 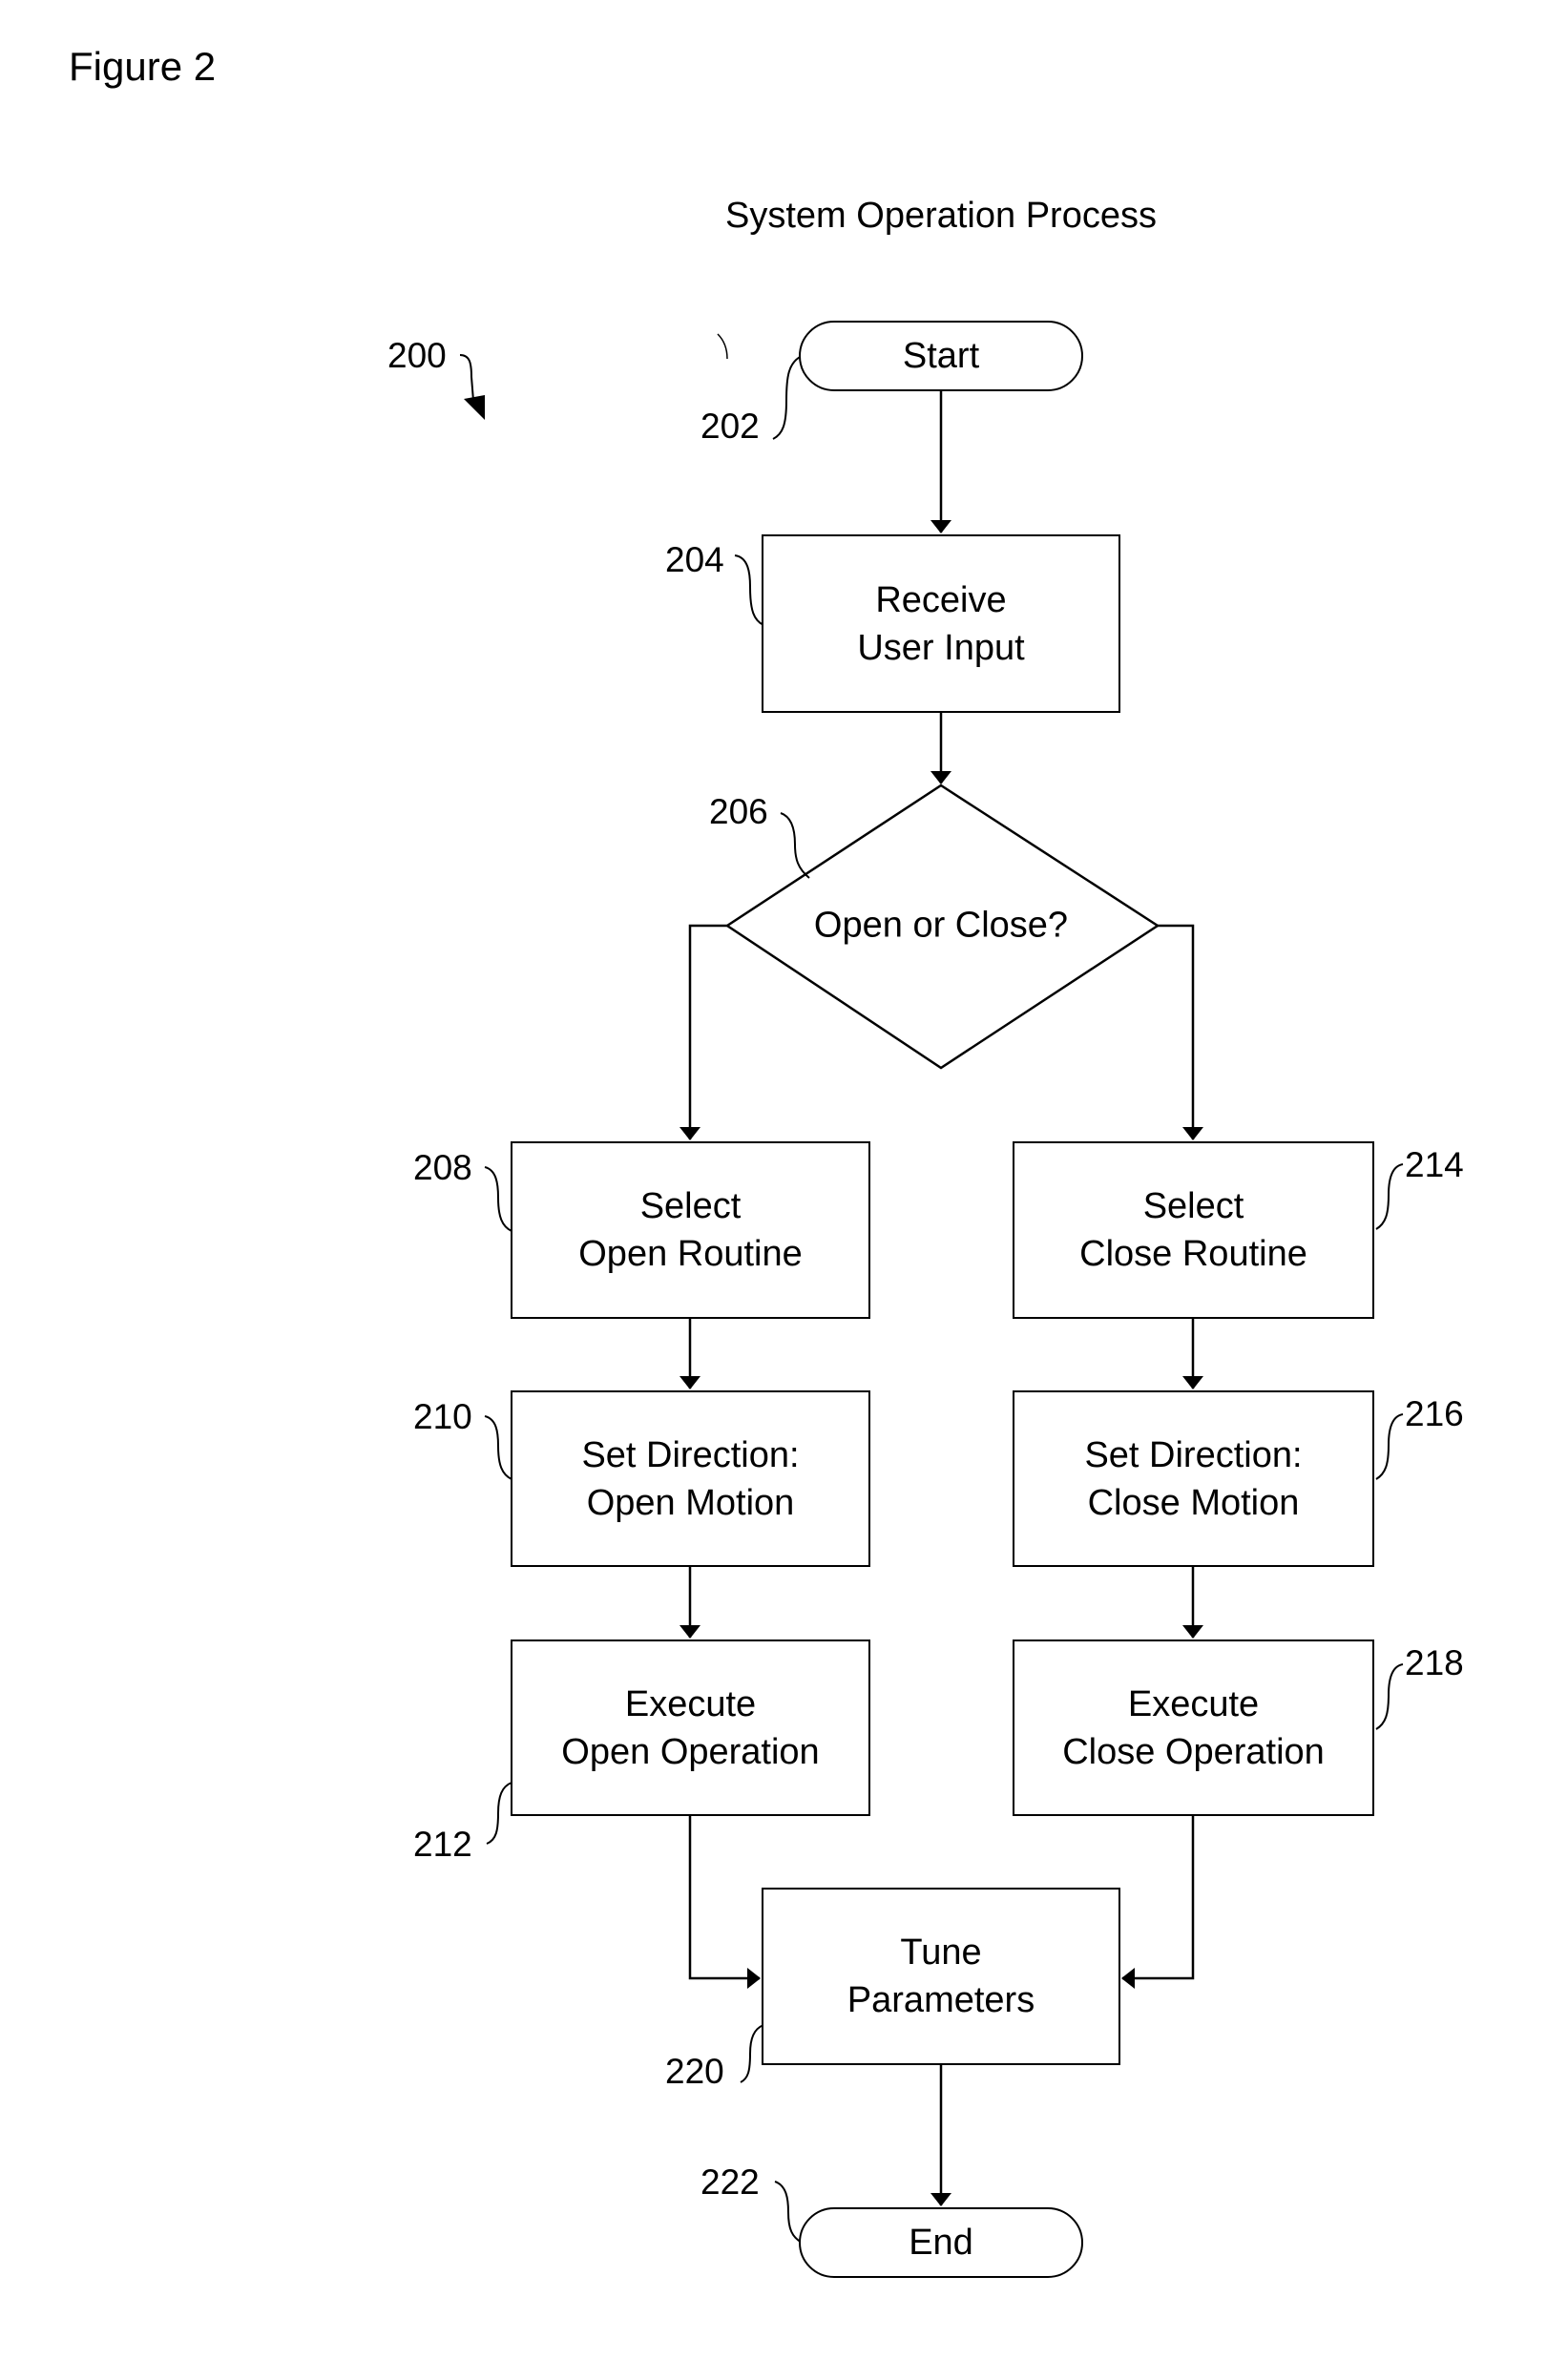 I want to click on edge-exec-open-to-tune, so click(x=725, y=1902).